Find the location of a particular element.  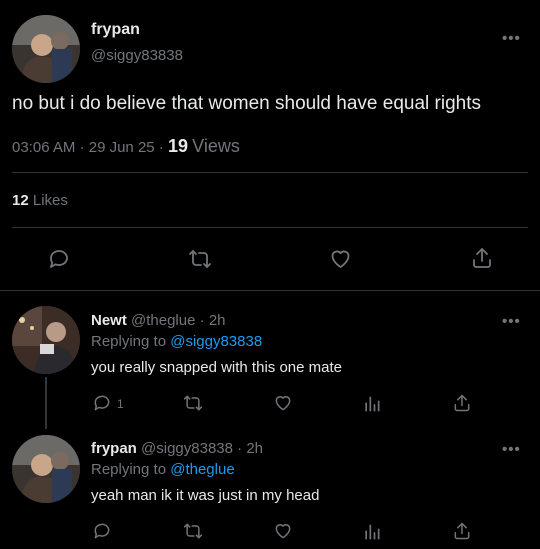

reply-thread-line is located at coordinates (46, 403).